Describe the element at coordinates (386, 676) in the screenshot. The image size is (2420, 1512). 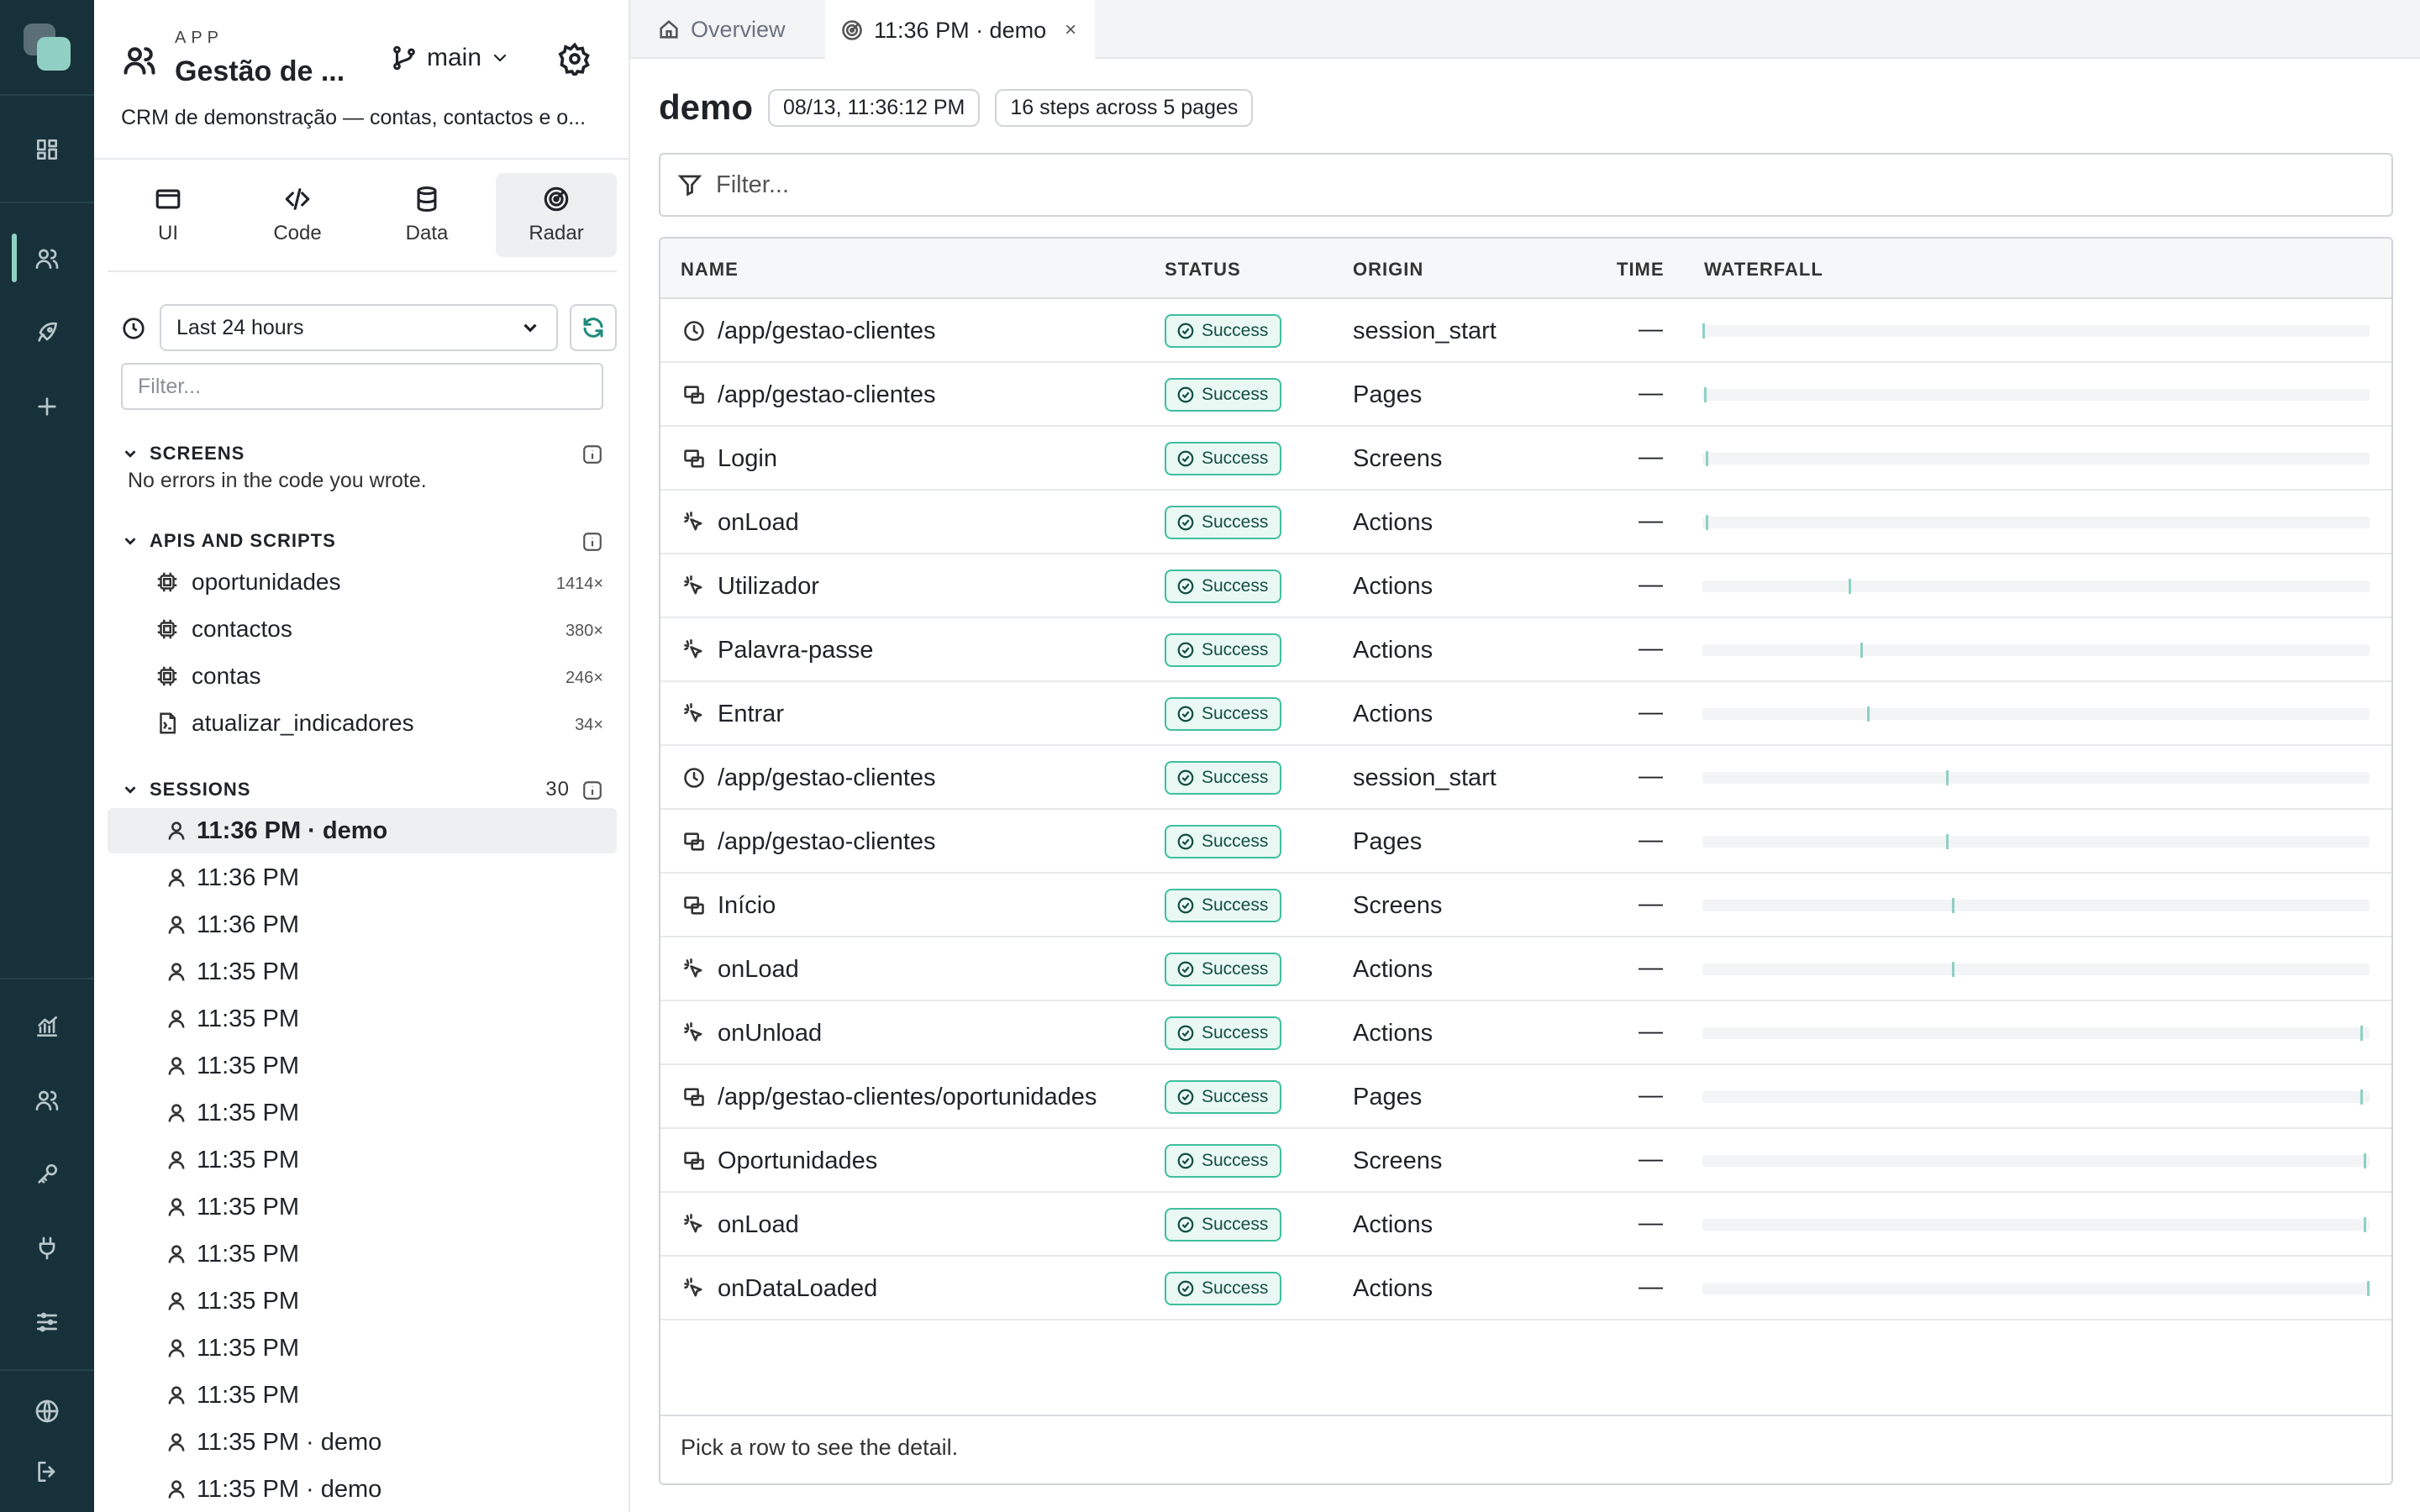
I see `api-item: contas 246×` at that location.